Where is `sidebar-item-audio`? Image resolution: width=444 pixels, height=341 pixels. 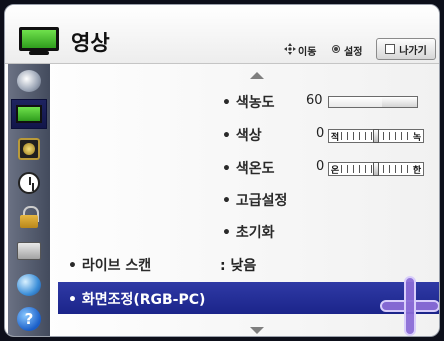 sidebar-item-audio is located at coordinates (29, 149).